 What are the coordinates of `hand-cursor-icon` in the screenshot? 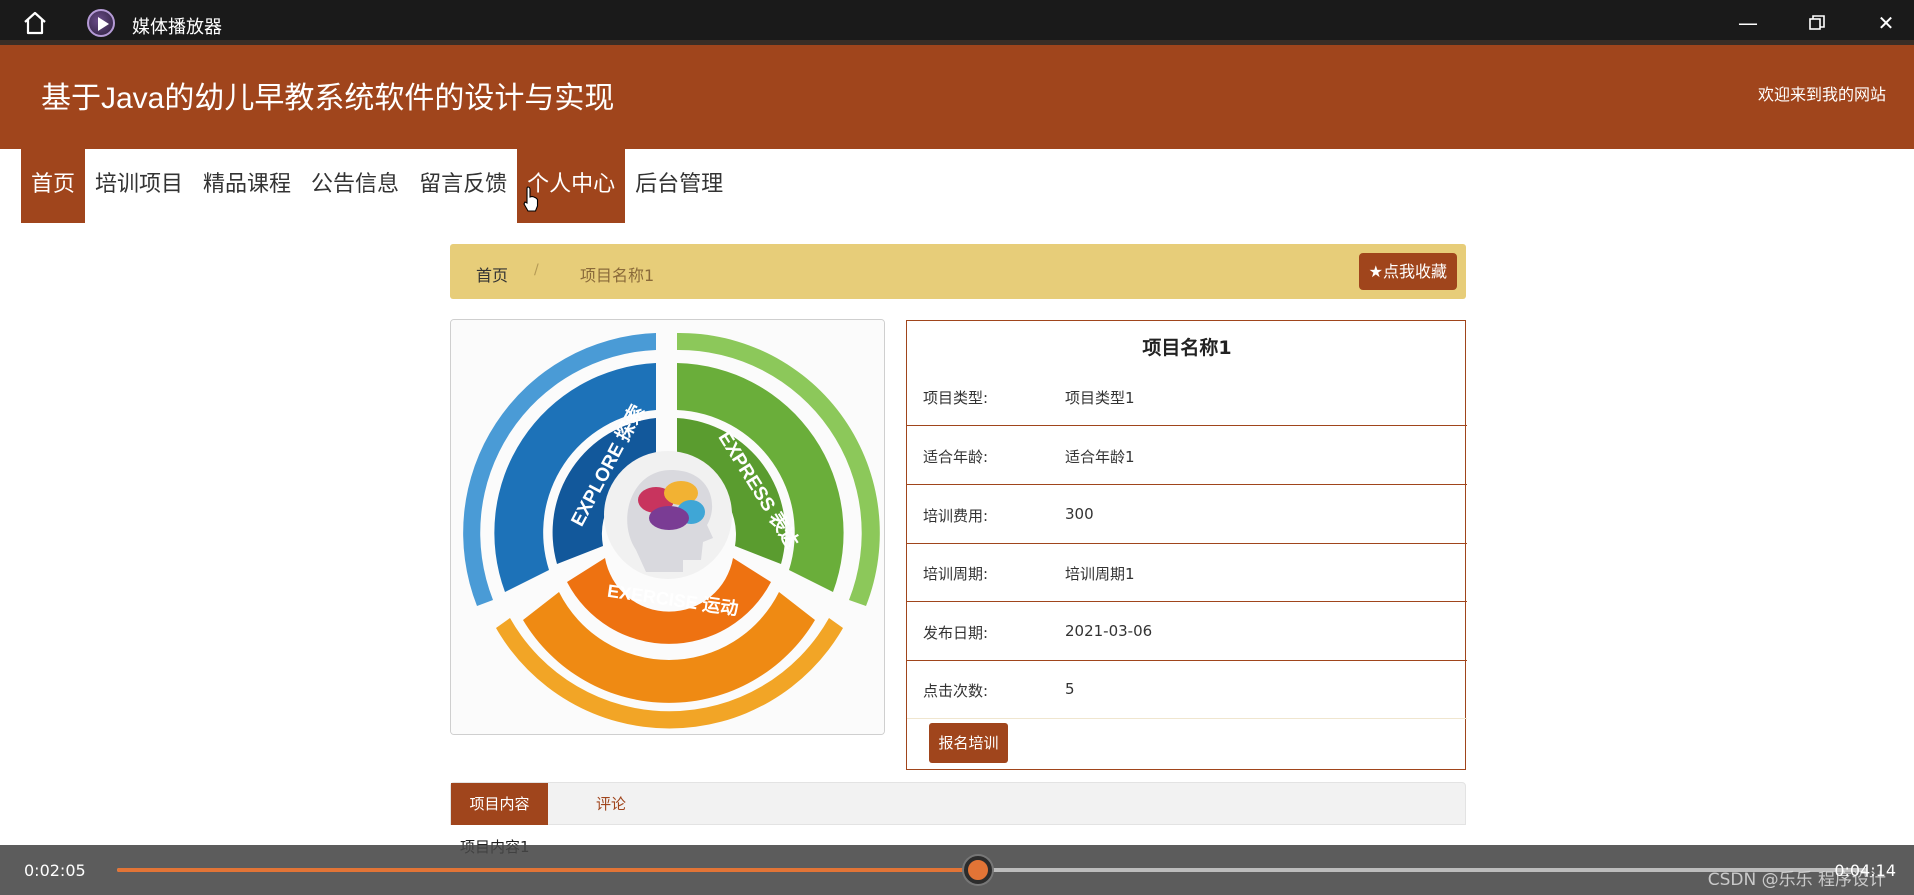 It's located at (531, 199).